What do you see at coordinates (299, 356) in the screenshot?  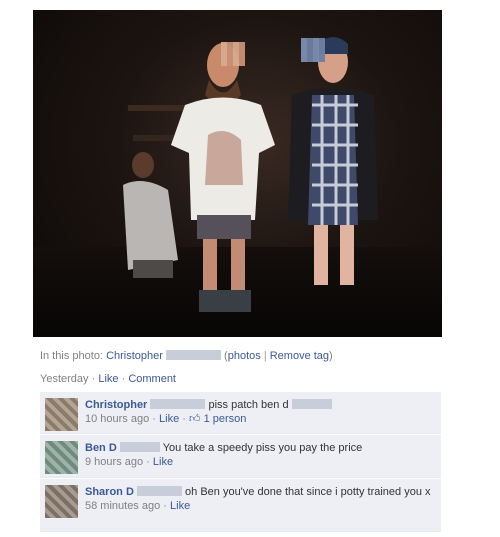 I see `remove-tag-link: Remove tag` at bounding box center [299, 356].